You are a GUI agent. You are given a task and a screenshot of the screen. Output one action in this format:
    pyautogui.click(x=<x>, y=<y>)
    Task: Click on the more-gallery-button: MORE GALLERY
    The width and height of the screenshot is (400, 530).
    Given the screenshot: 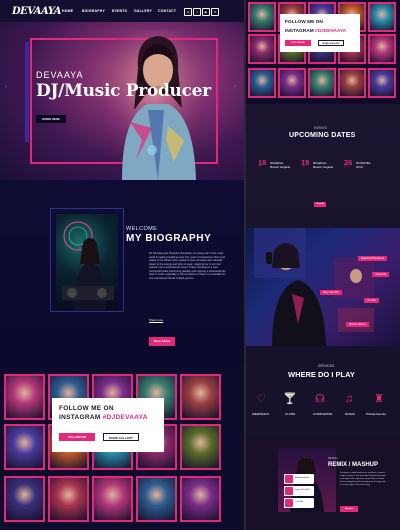 What is the action you would take?
    pyautogui.click(x=121, y=437)
    